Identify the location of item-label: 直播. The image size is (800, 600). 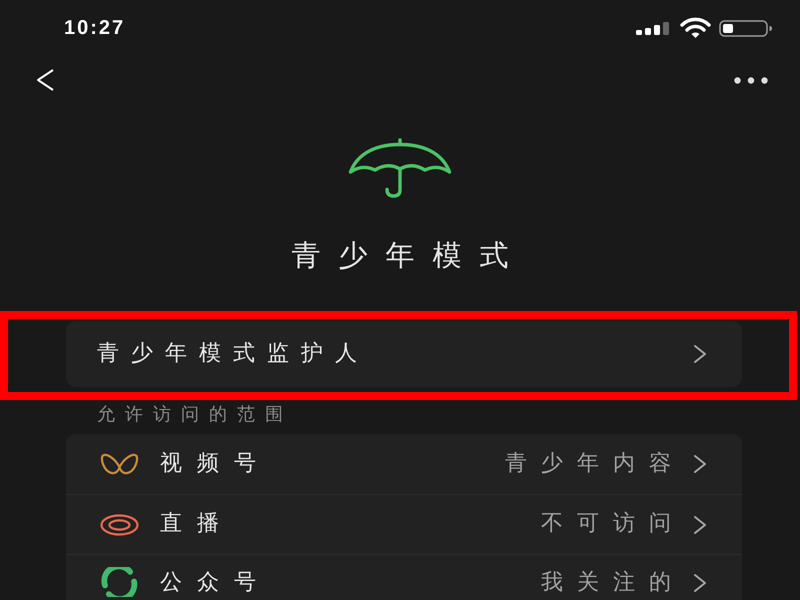
(197, 524).